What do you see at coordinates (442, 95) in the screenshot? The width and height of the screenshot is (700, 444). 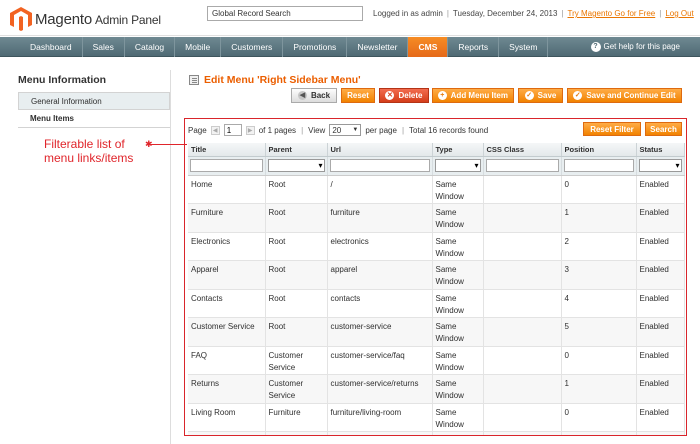 I see `add-icon: +` at bounding box center [442, 95].